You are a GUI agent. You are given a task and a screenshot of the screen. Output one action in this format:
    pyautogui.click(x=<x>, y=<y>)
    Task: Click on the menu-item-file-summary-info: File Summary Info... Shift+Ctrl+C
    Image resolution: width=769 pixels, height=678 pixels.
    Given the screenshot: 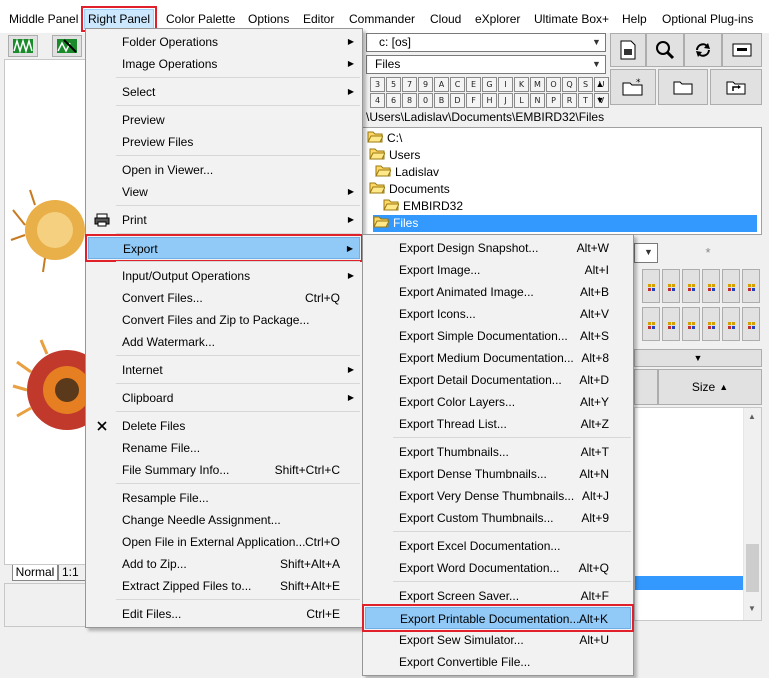 What is the action you would take?
    pyautogui.click(x=224, y=470)
    